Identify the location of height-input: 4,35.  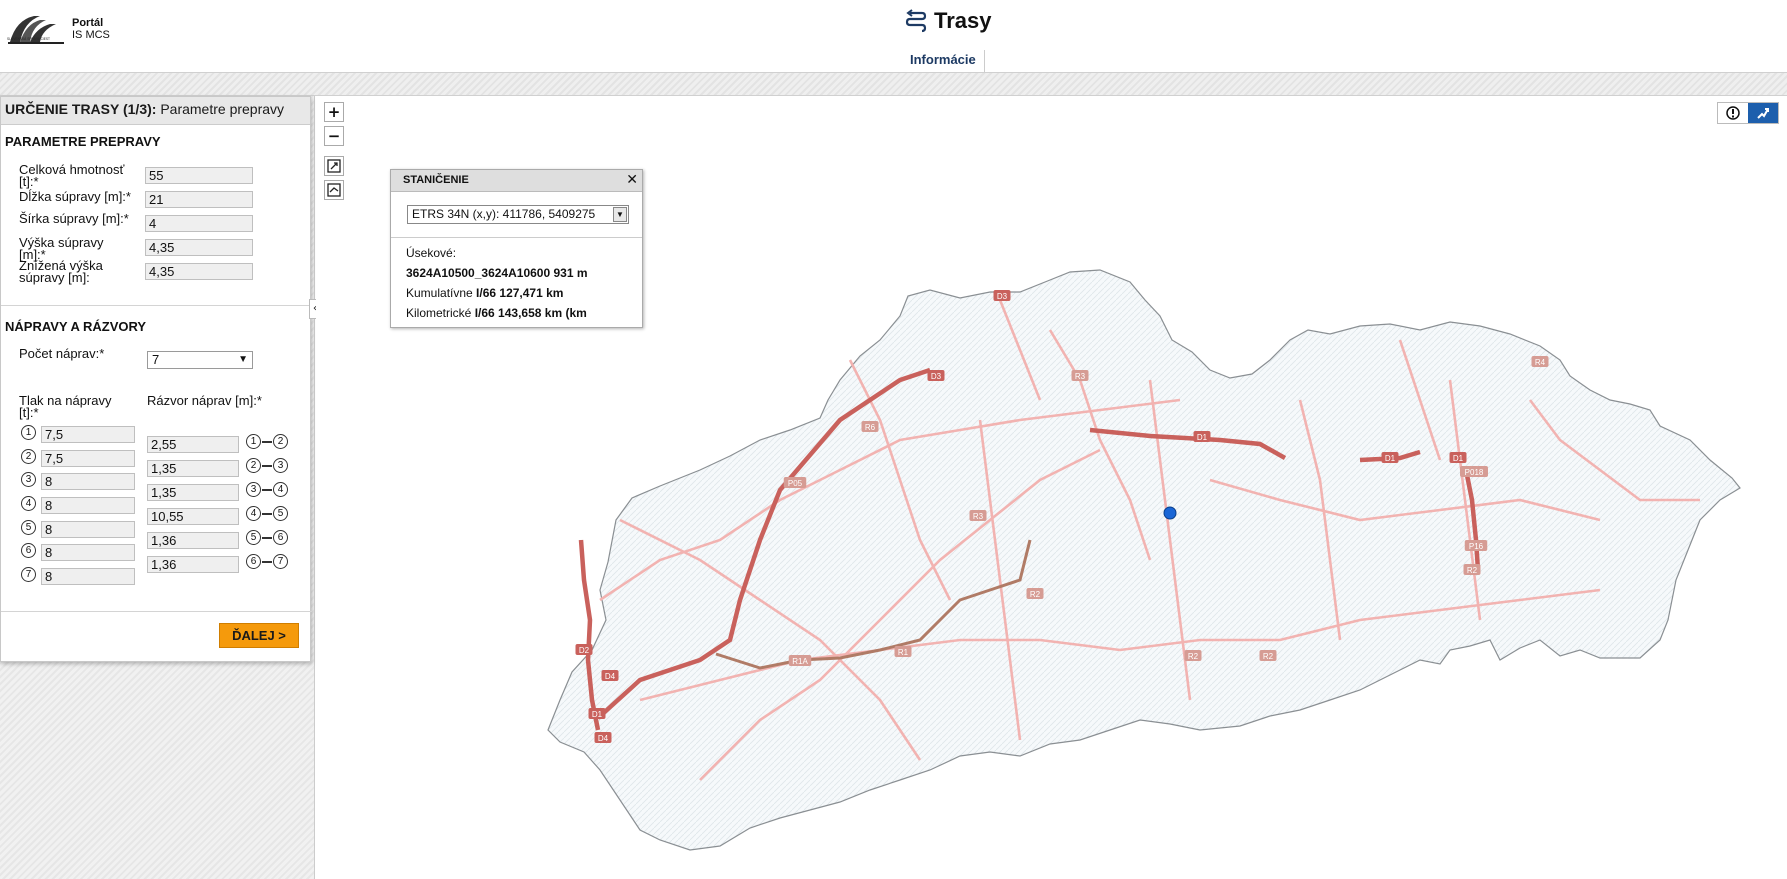
(199, 247).